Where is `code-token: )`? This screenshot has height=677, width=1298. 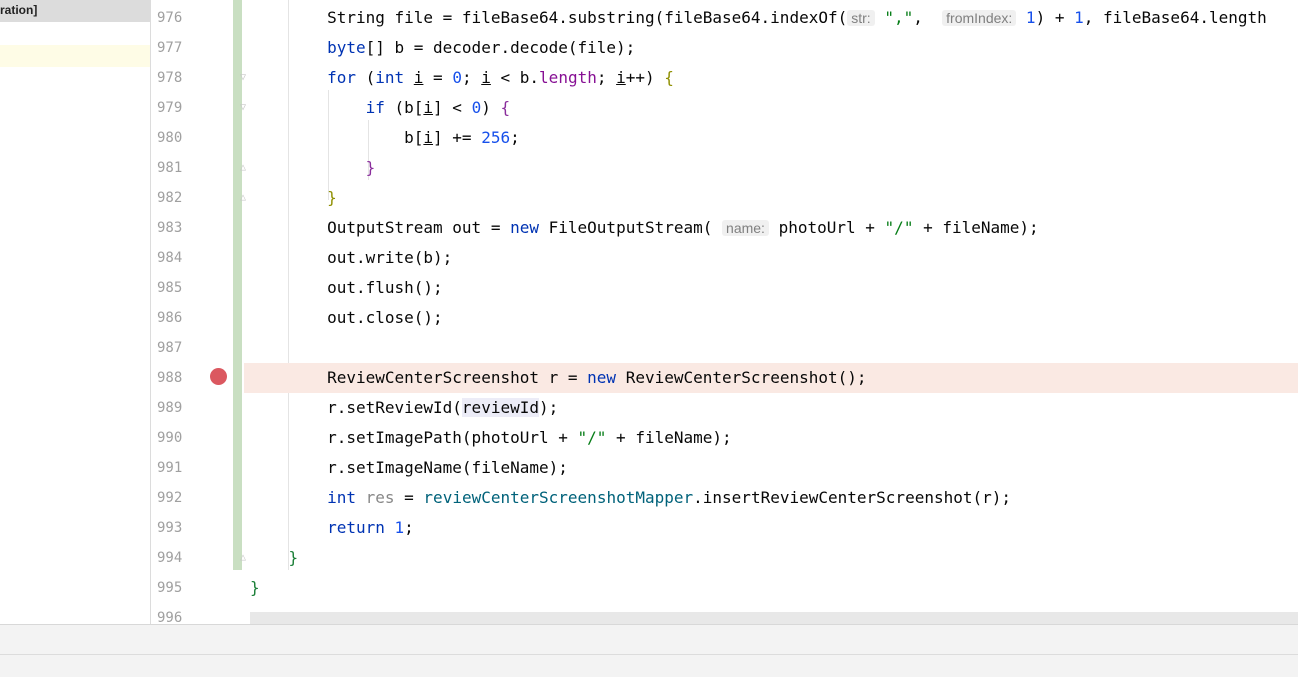 code-token: ) is located at coordinates (491, 107).